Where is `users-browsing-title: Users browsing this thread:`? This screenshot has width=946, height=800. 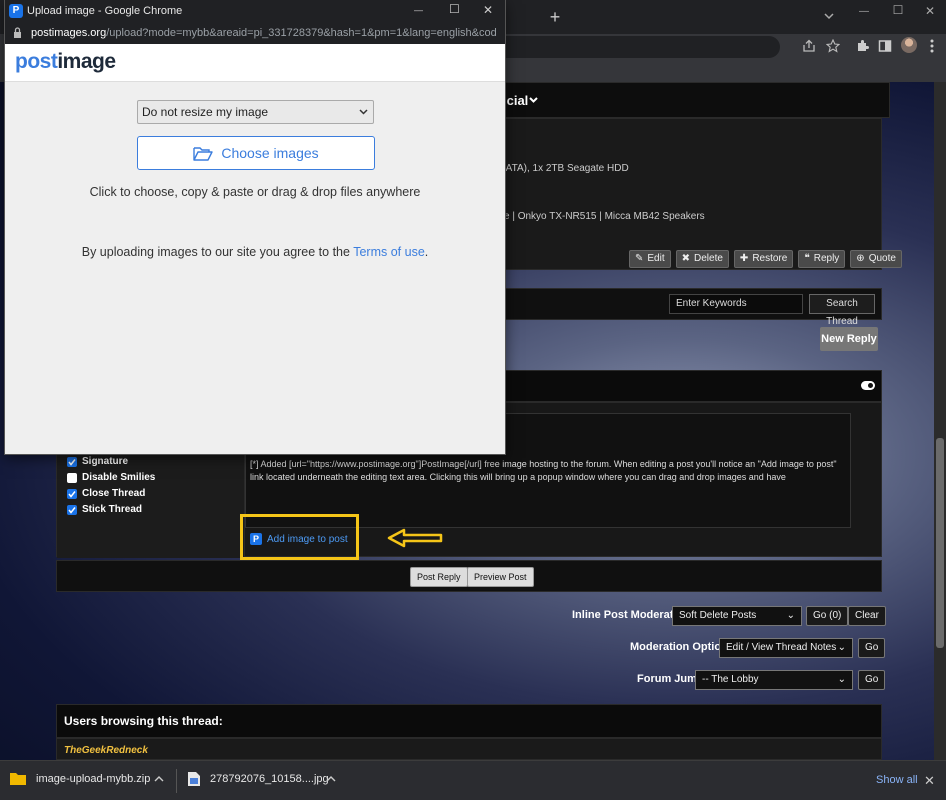
users-browsing-title: Users browsing this thread: is located at coordinates (143, 721).